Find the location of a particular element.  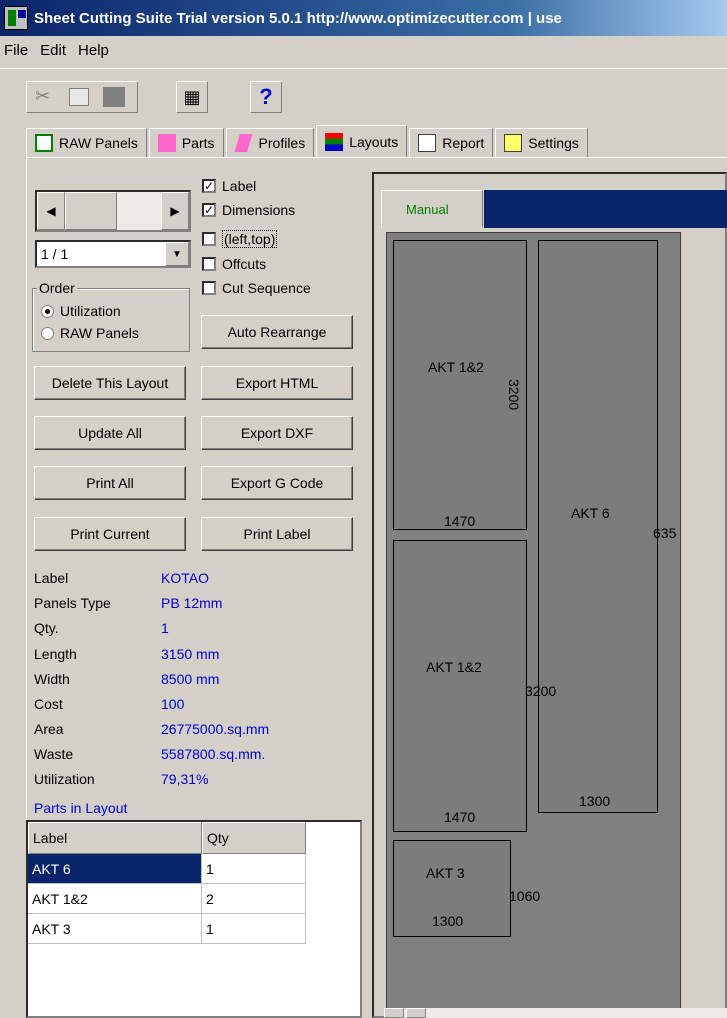

checked-icon: ✓ is located at coordinates (209, 186).